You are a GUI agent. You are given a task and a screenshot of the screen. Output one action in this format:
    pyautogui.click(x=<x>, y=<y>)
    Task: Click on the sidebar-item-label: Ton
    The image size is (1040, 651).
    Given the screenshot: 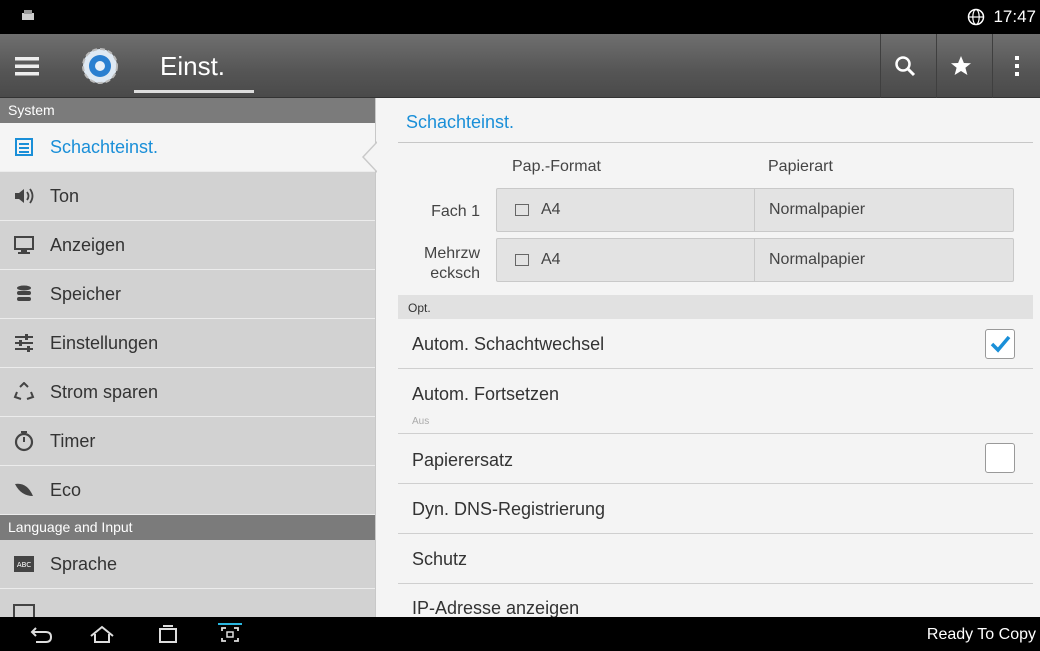 What is the action you would take?
    pyautogui.click(x=65, y=195)
    